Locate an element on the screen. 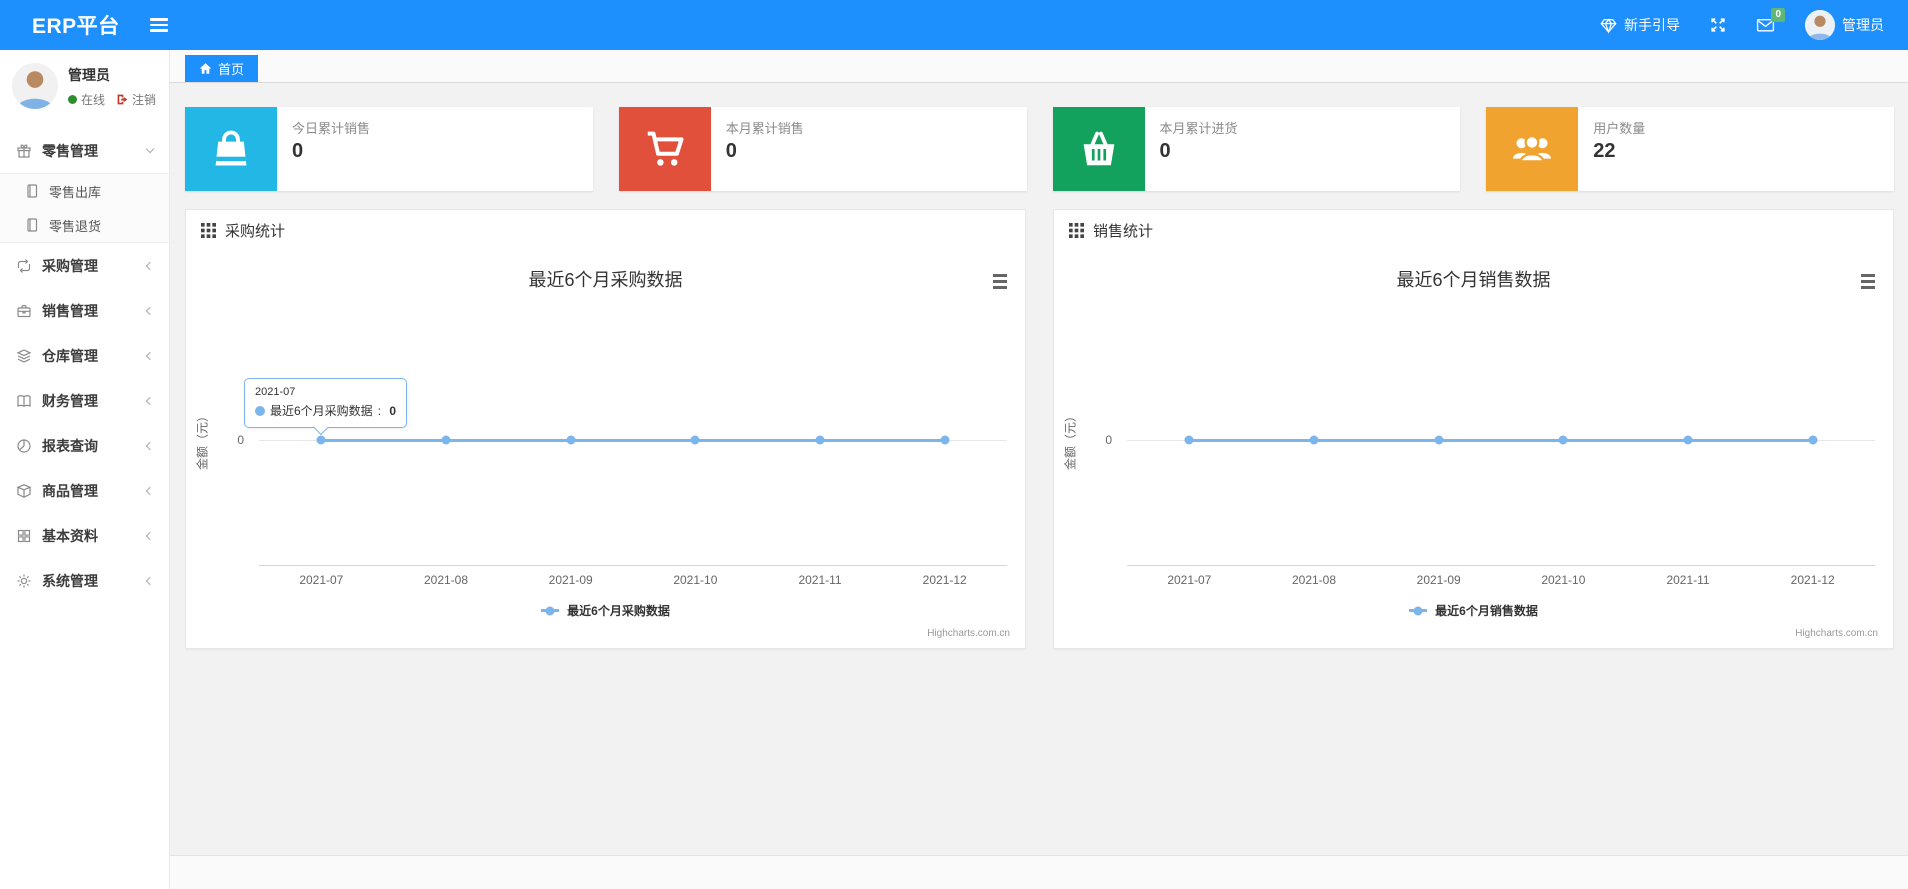 The width and height of the screenshot is (1908, 889). legend-item: 最近6个月采购数据 is located at coordinates (605, 610).